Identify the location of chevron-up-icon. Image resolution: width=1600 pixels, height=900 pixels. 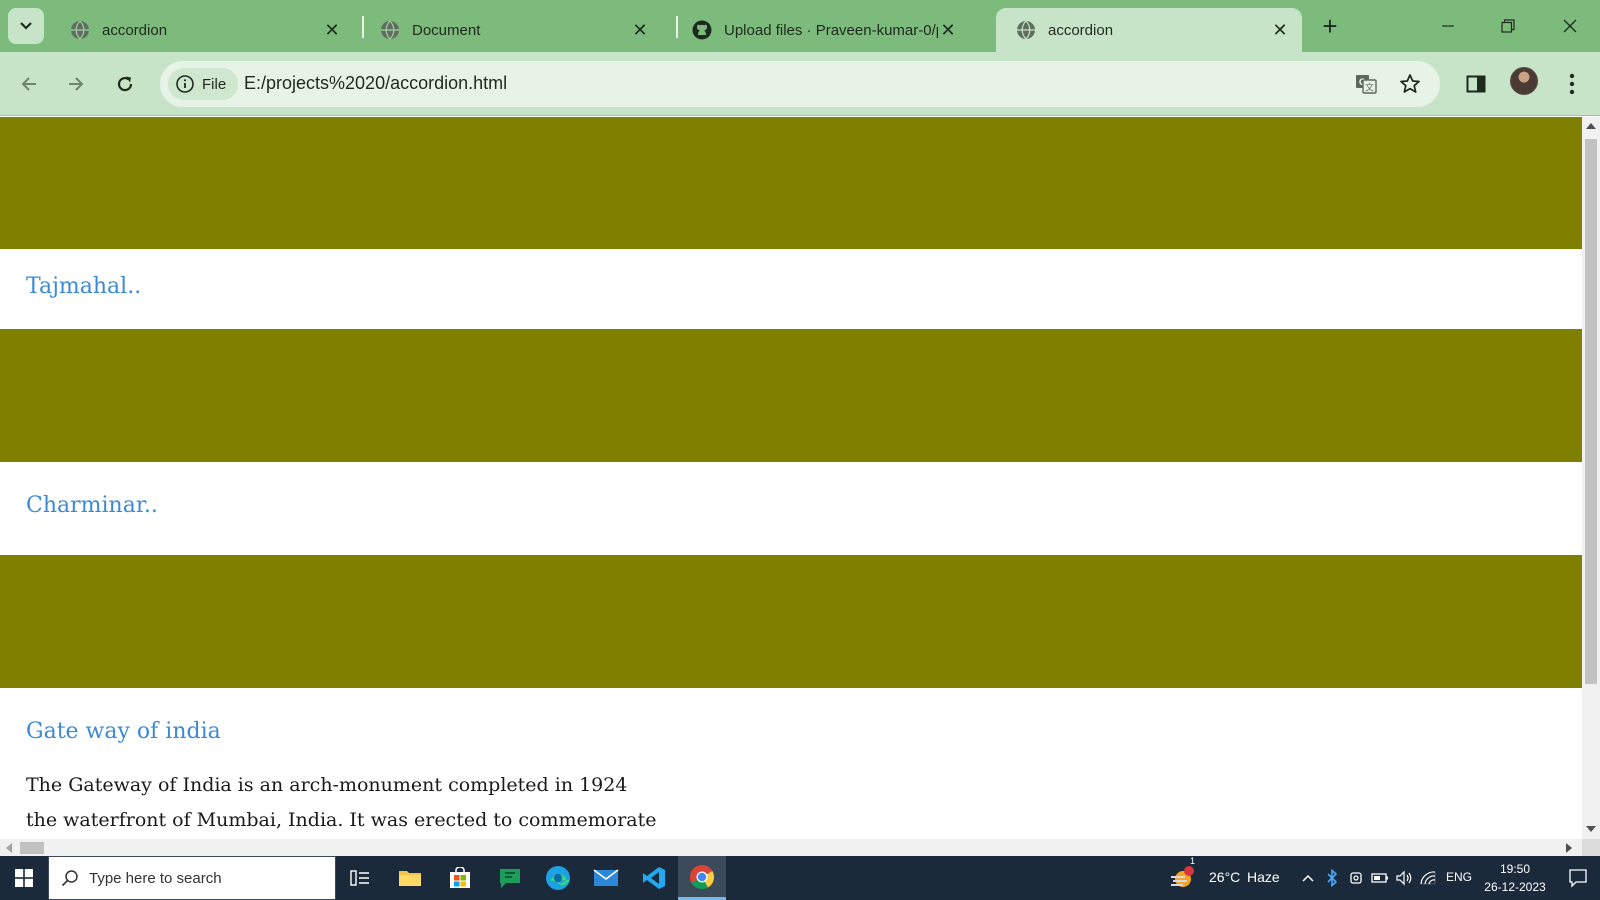
(1308, 878).